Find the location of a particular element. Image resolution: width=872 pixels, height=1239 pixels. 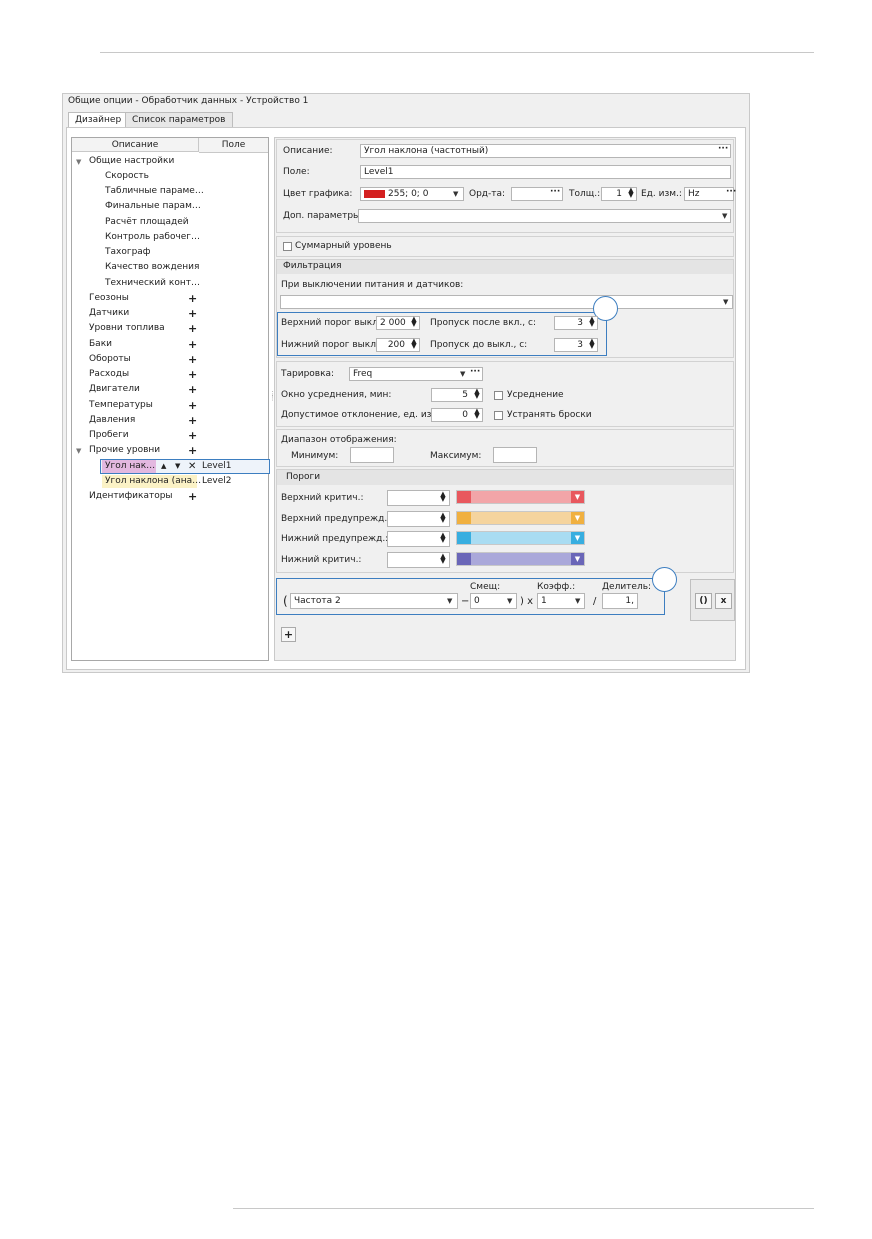

source-dropdown: Частота 2 is located at coordinates (374, 601).